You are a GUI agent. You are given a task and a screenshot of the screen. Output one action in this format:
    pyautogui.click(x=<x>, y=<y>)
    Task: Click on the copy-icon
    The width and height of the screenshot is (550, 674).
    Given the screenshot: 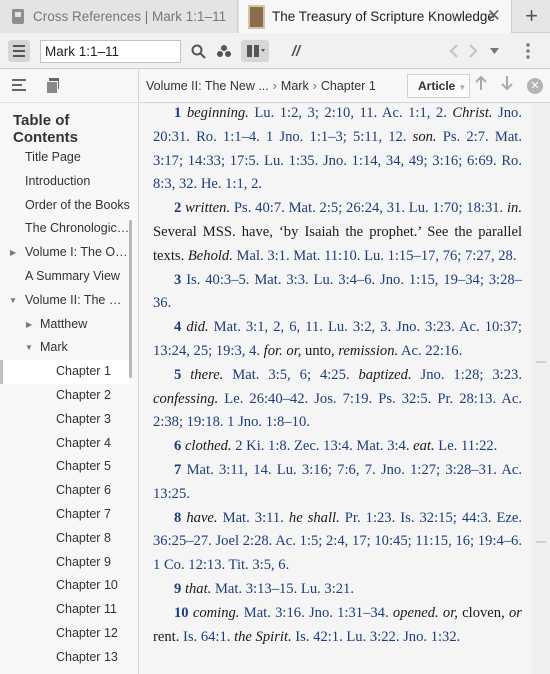 What is the action you would take?
    pyautogui.click(x=53, y=86)
    